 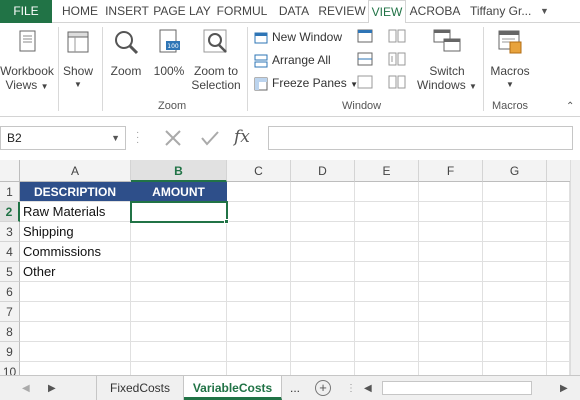 What do you see at coordinates (10, 232) in the screenshot?
I see `row-header-3: 3` at bounding box center [10, 232].